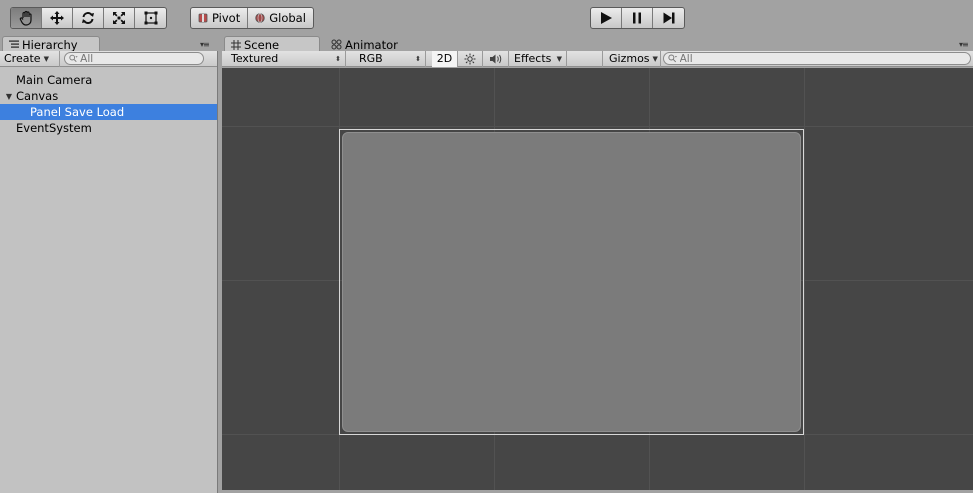 The width and height of the screenshot is (973, 493). I want to click on rect-transform-icon, so click(150, 18).